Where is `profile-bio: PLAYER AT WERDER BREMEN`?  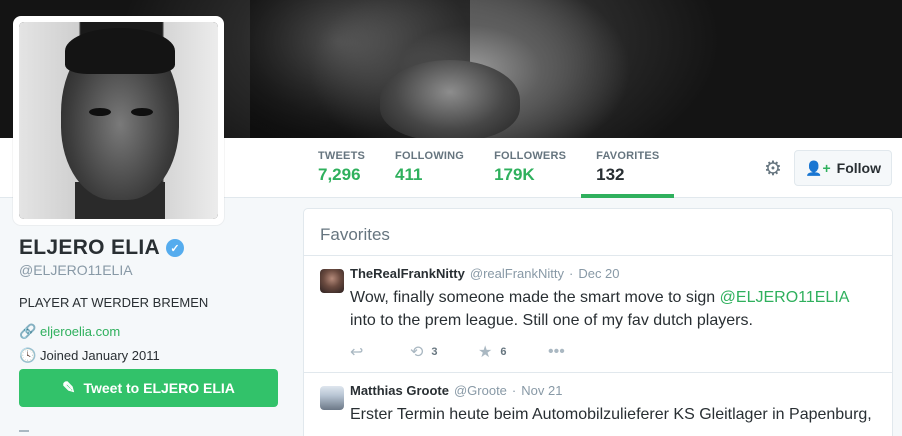
profile-bio: PLAYER AT WERDER BREMEN is located at coordinates (114, 302).